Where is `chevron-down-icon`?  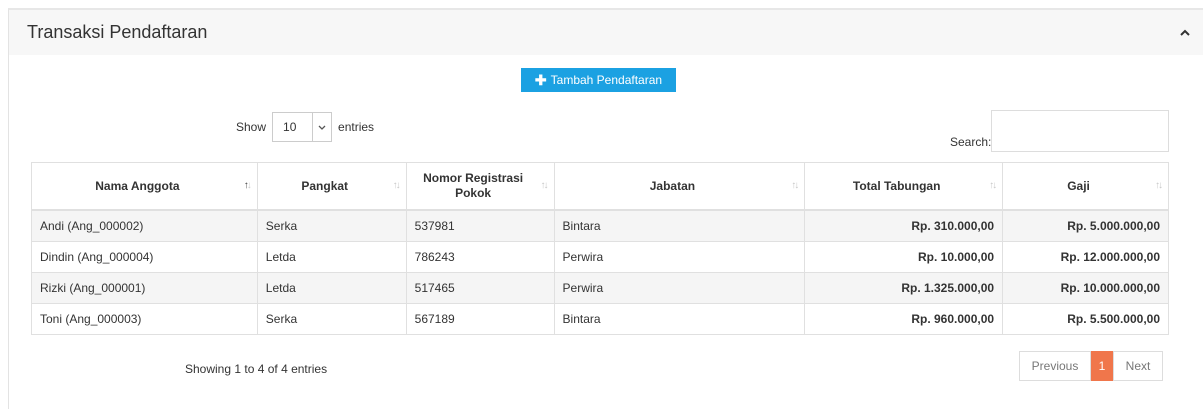 chevron-down-icon is located at coordinates (321, 127).